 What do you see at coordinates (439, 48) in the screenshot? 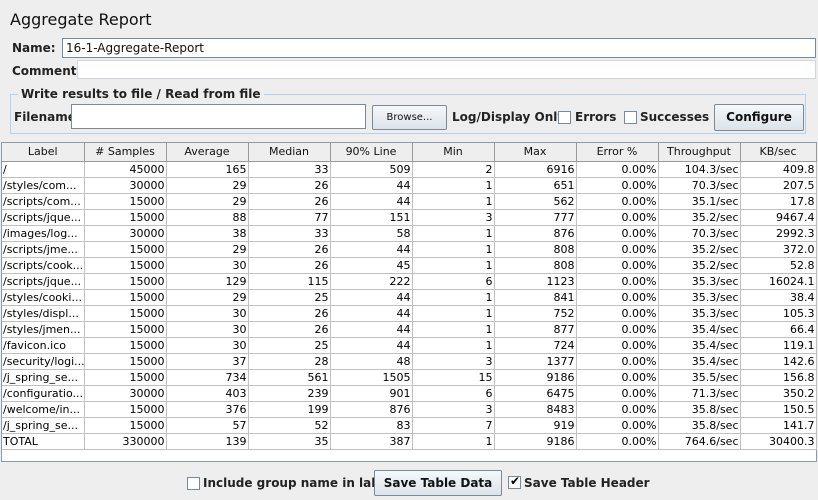
I see `name-input: 16-1-Aggregate-Report` at bounding box center [439, 48].